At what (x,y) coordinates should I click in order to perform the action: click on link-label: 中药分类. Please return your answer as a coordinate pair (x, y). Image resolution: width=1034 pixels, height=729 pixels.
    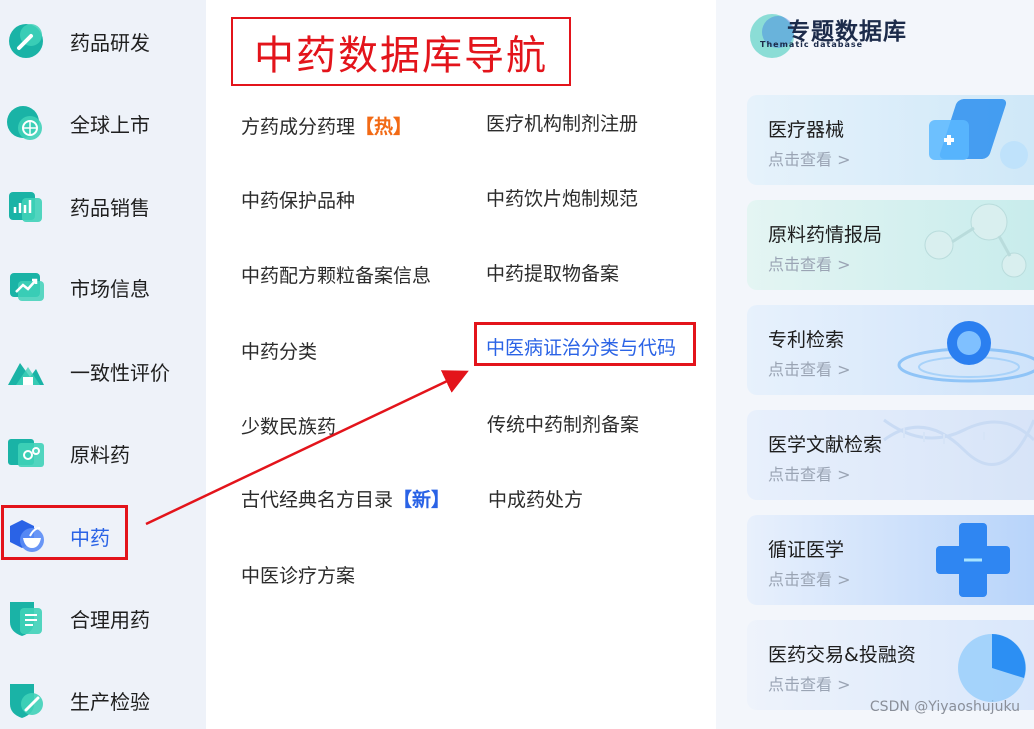
    Looking at the image, I should click on (279, 352).